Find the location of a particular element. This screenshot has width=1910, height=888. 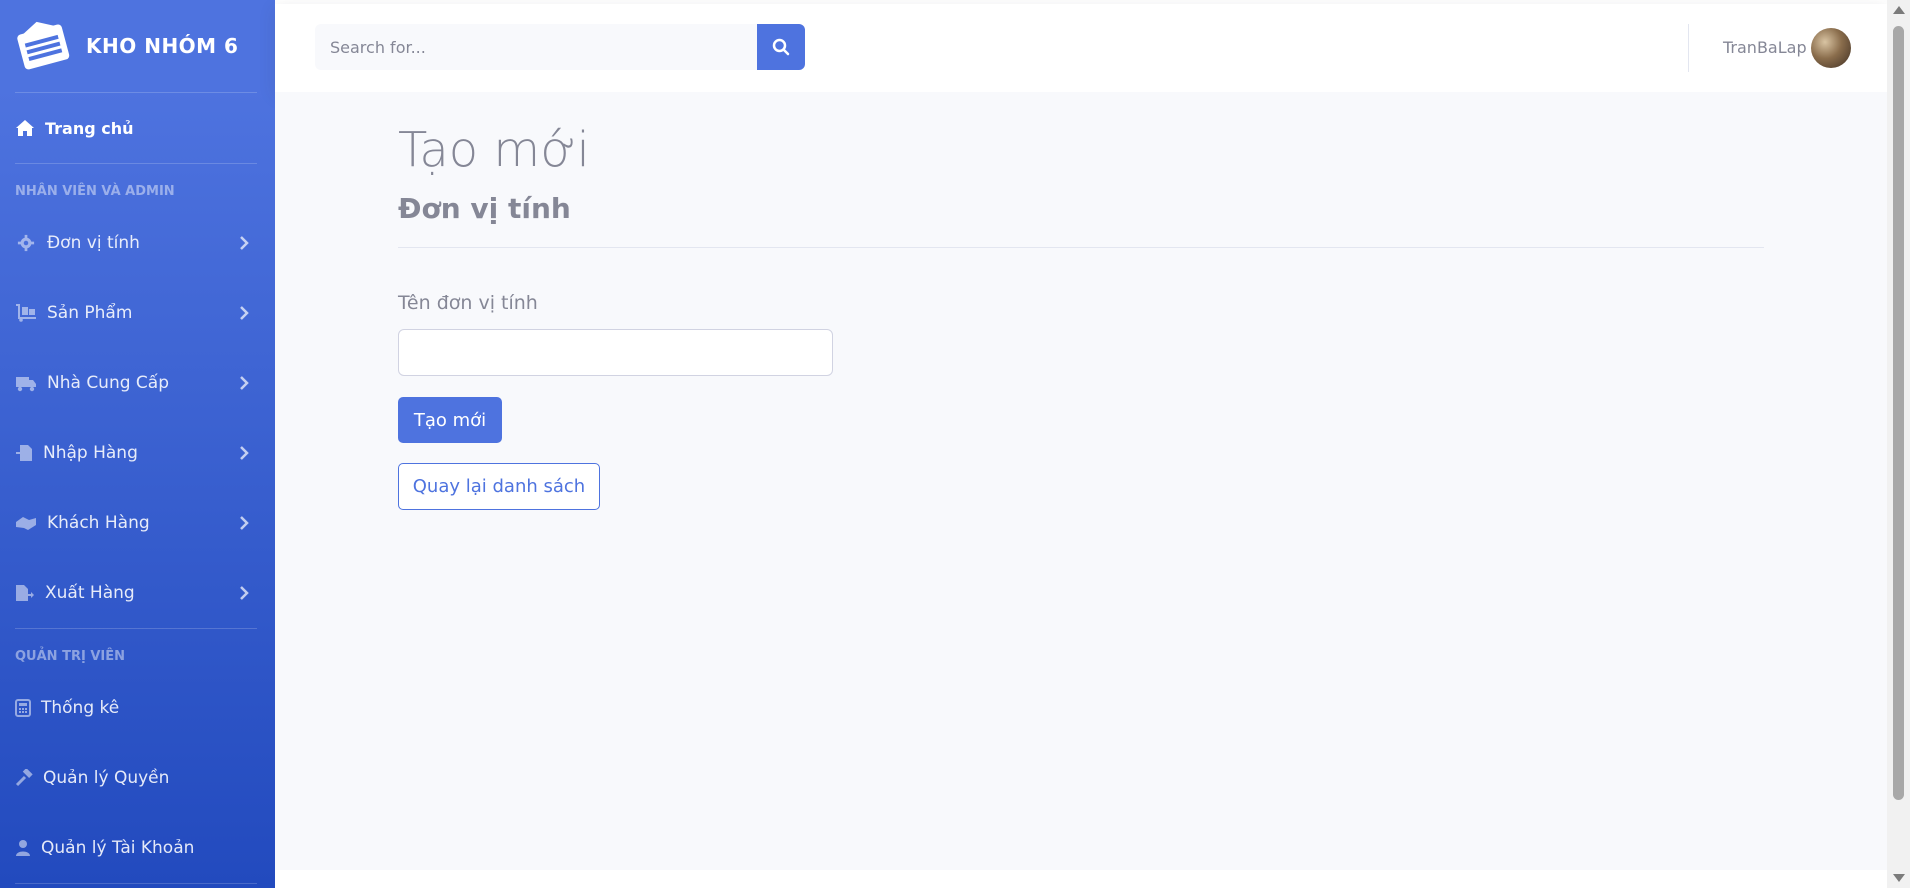

sidebar-brand: KHO NHÓM 6 is located at coordinates (137, 46).